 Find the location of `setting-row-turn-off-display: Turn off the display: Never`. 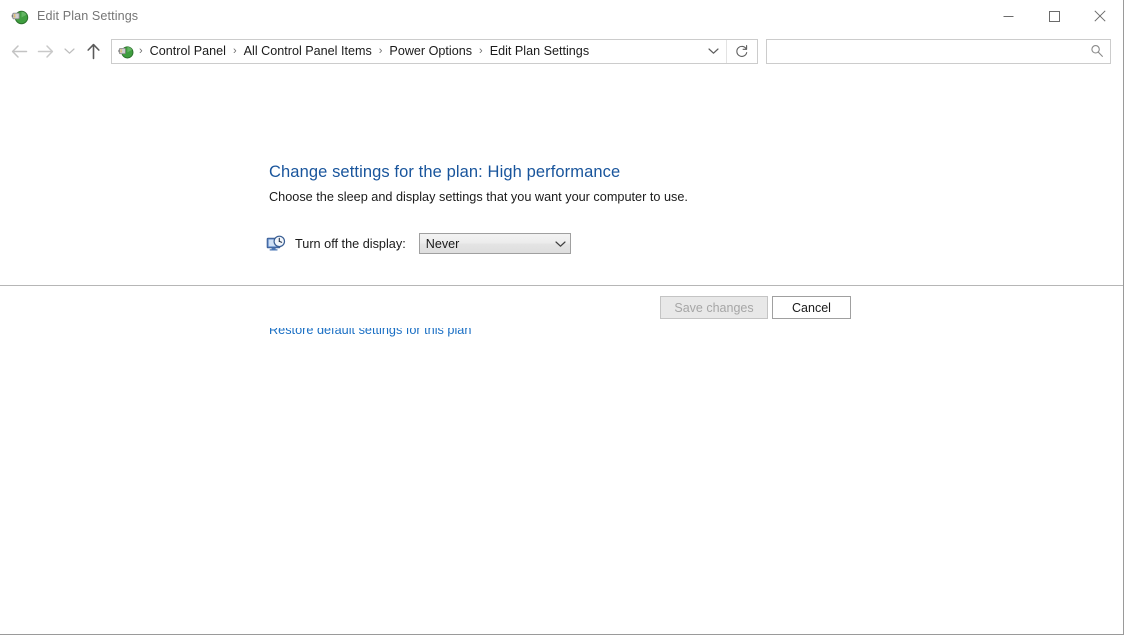

setting-row-turn-off-display: Turn off the display: Never is located at coordinates (418, 243).